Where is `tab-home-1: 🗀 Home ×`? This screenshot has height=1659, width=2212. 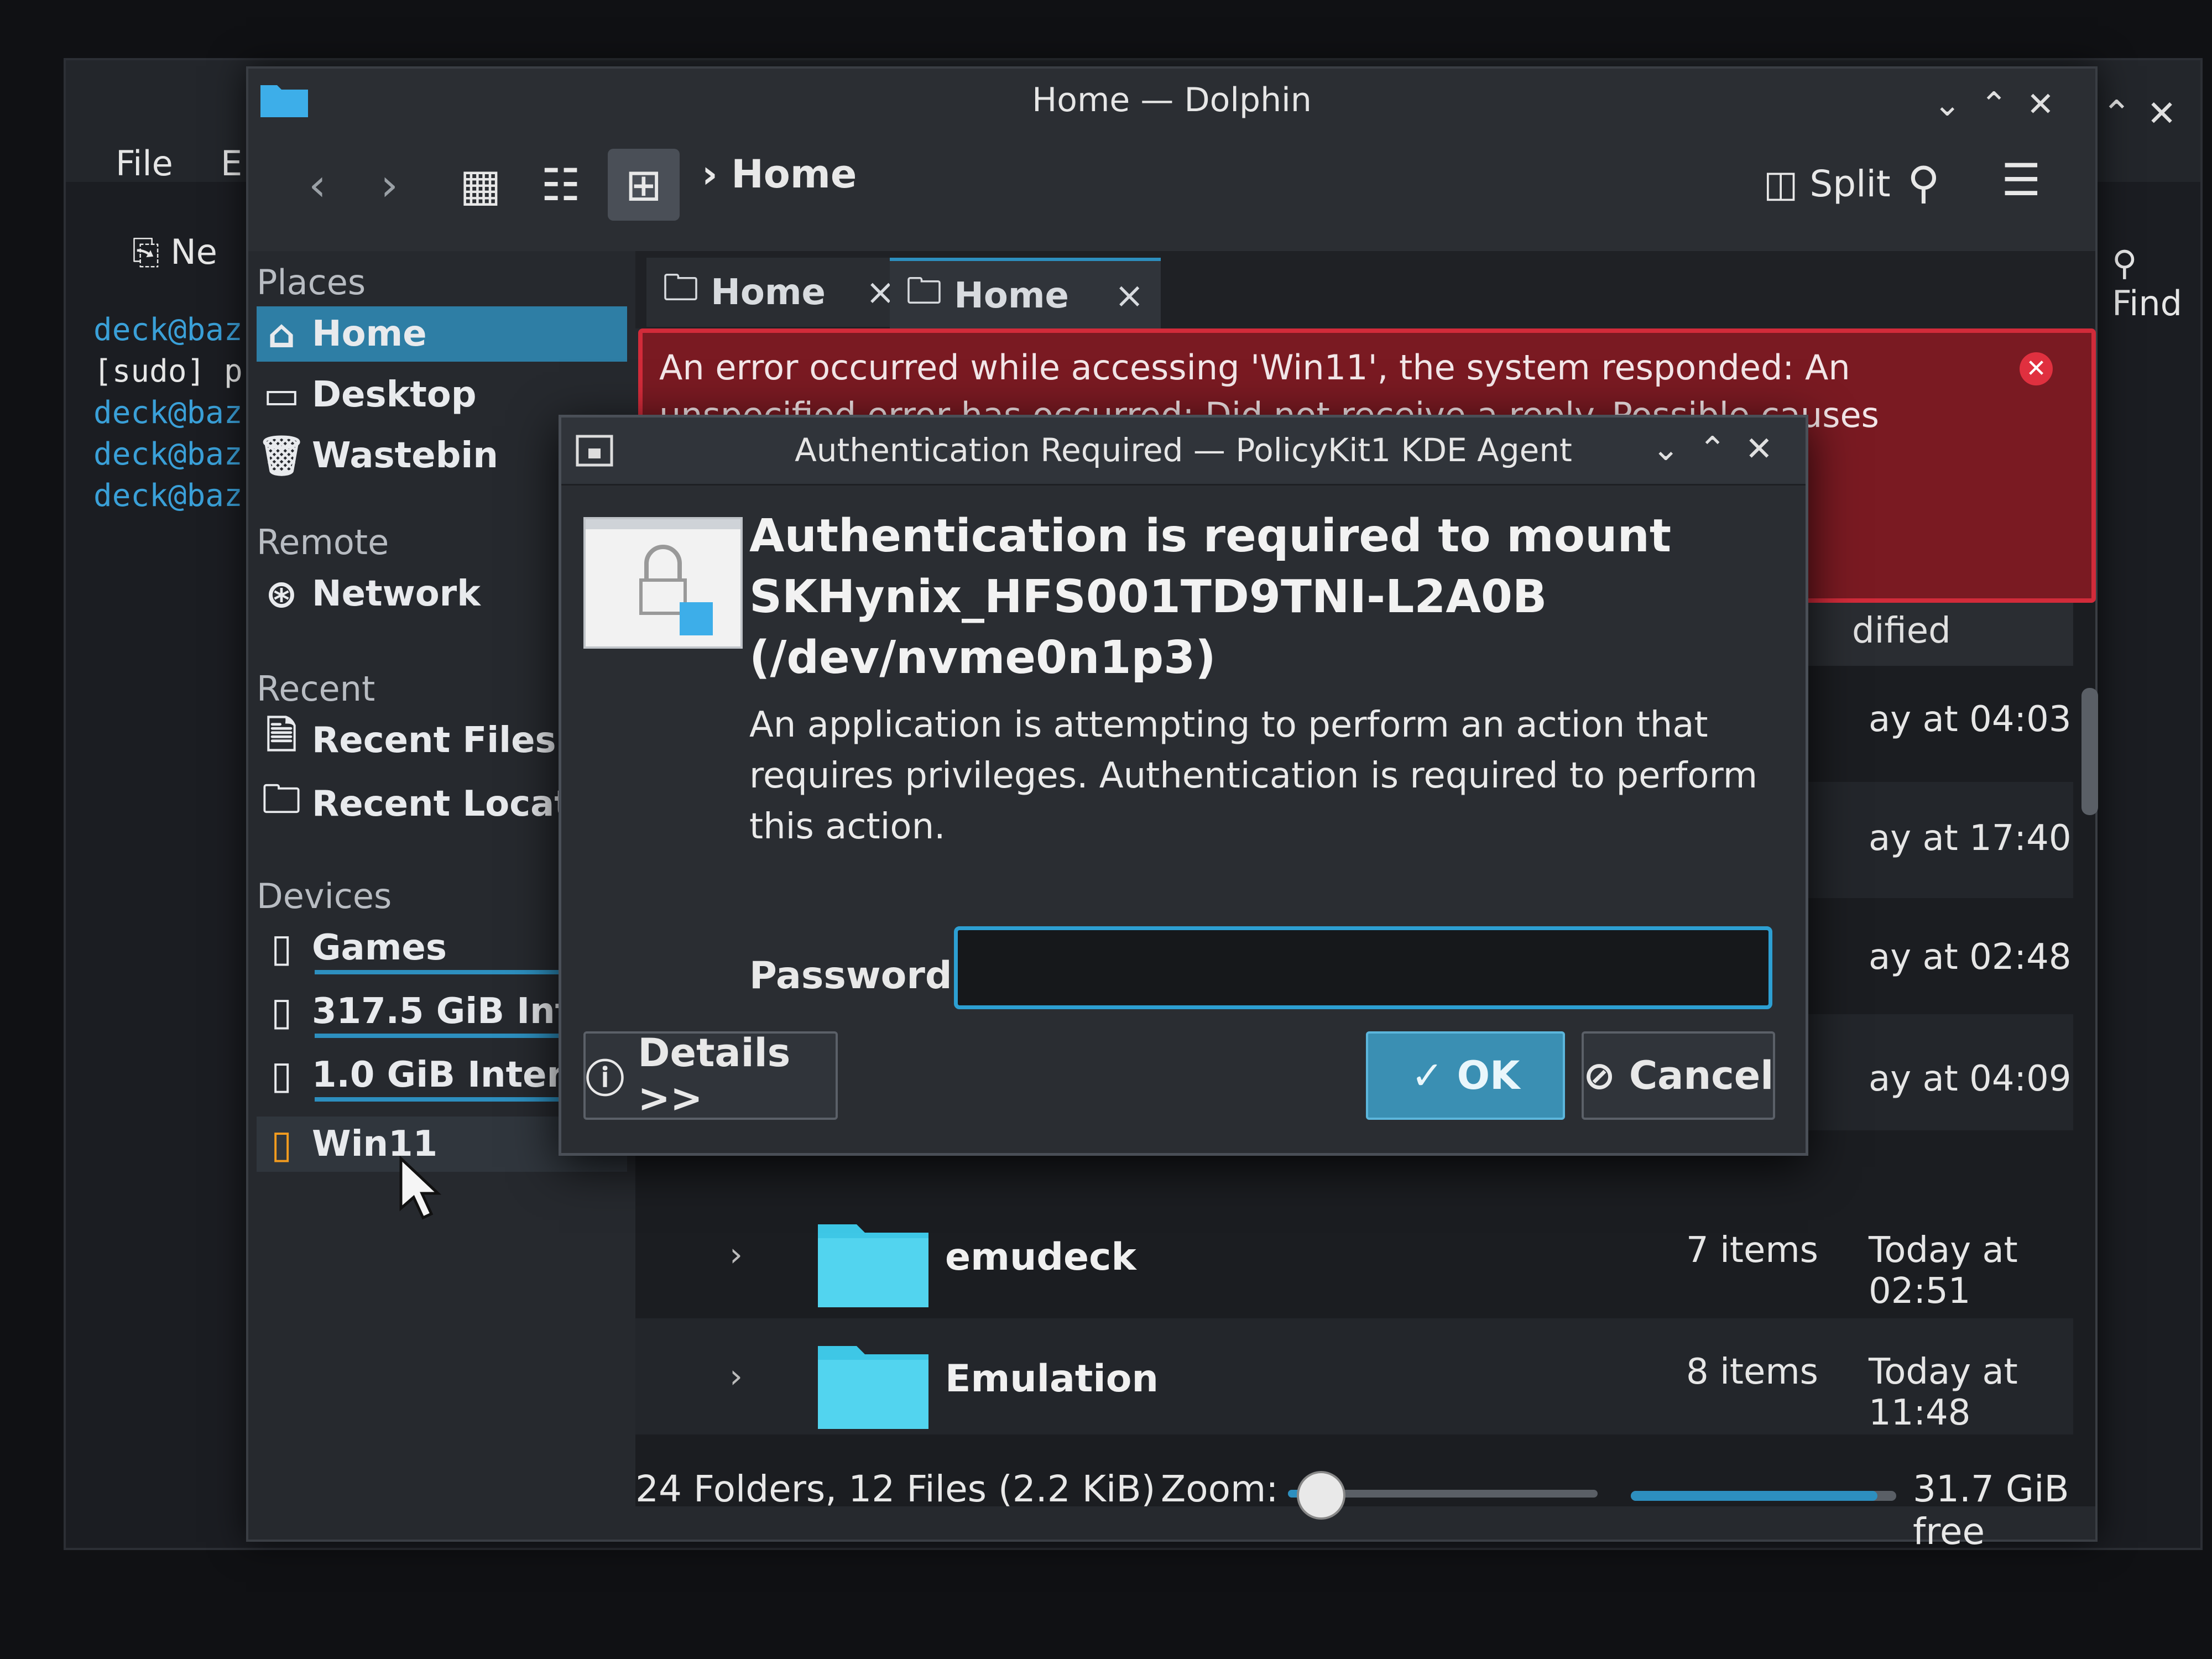 tab-home-1: 🗀 Home × is located at coordinates (779, 293).